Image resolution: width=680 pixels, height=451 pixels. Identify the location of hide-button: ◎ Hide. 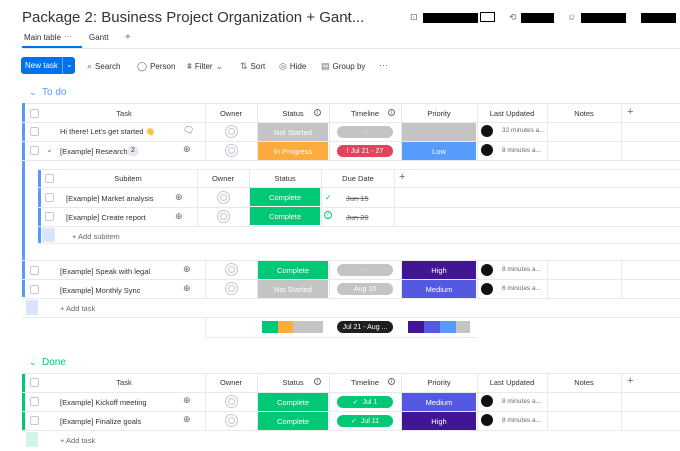
(292, 66).